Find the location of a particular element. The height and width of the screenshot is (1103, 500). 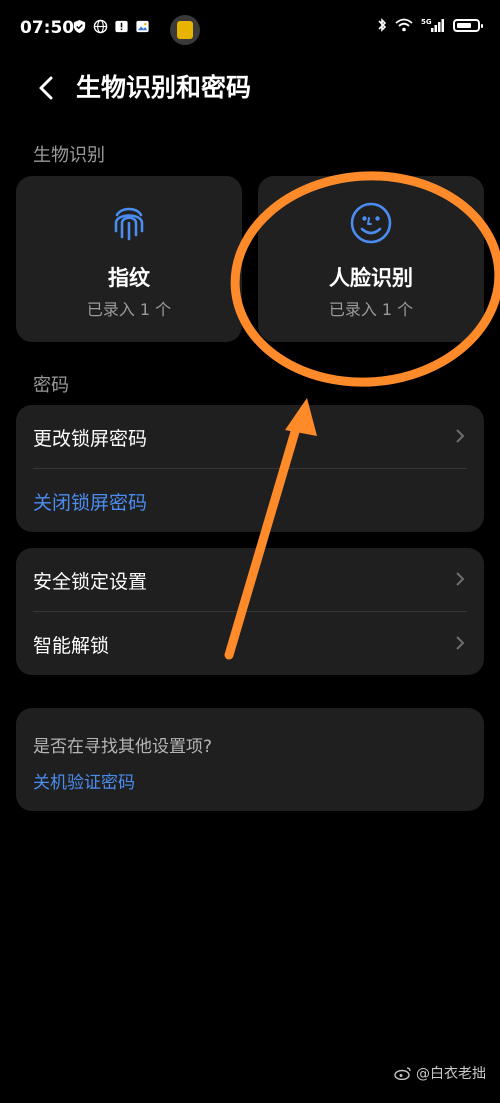

disable-lock-password-link: 关闭锁屏密码 is located at coordinates (90, 501).